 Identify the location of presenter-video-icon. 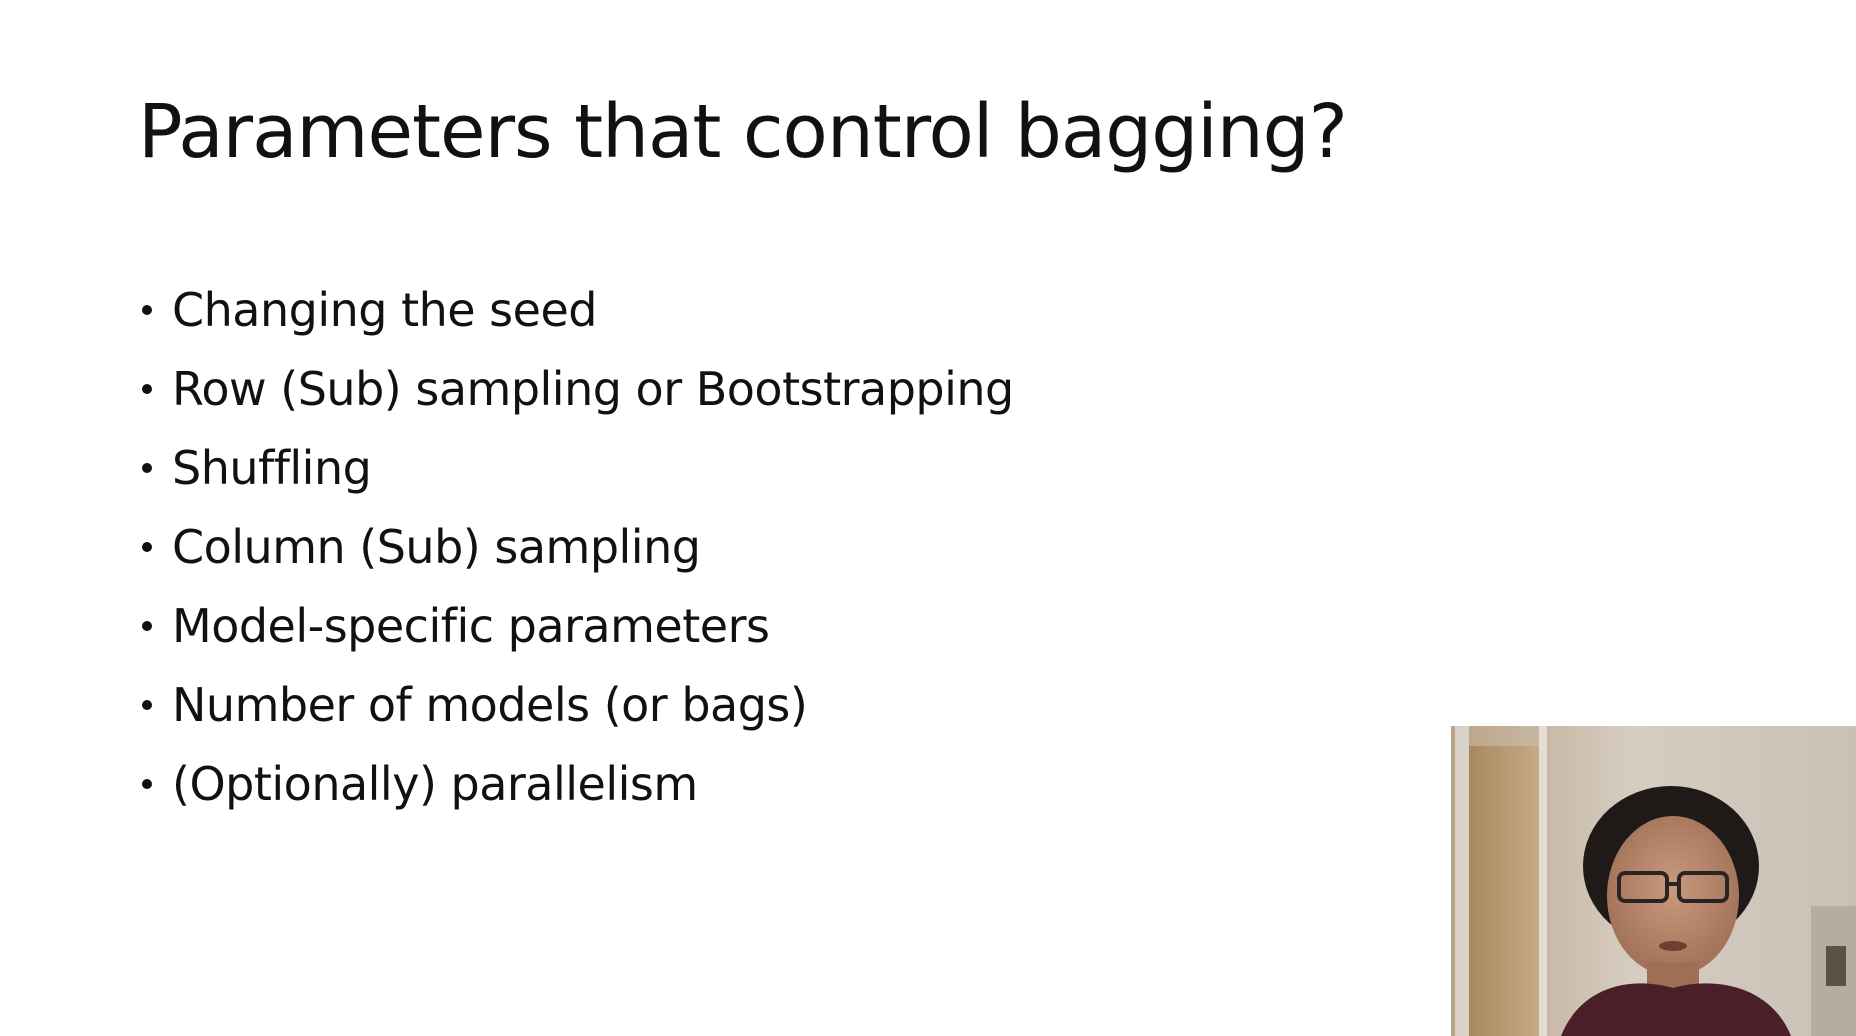
(1653, 881).